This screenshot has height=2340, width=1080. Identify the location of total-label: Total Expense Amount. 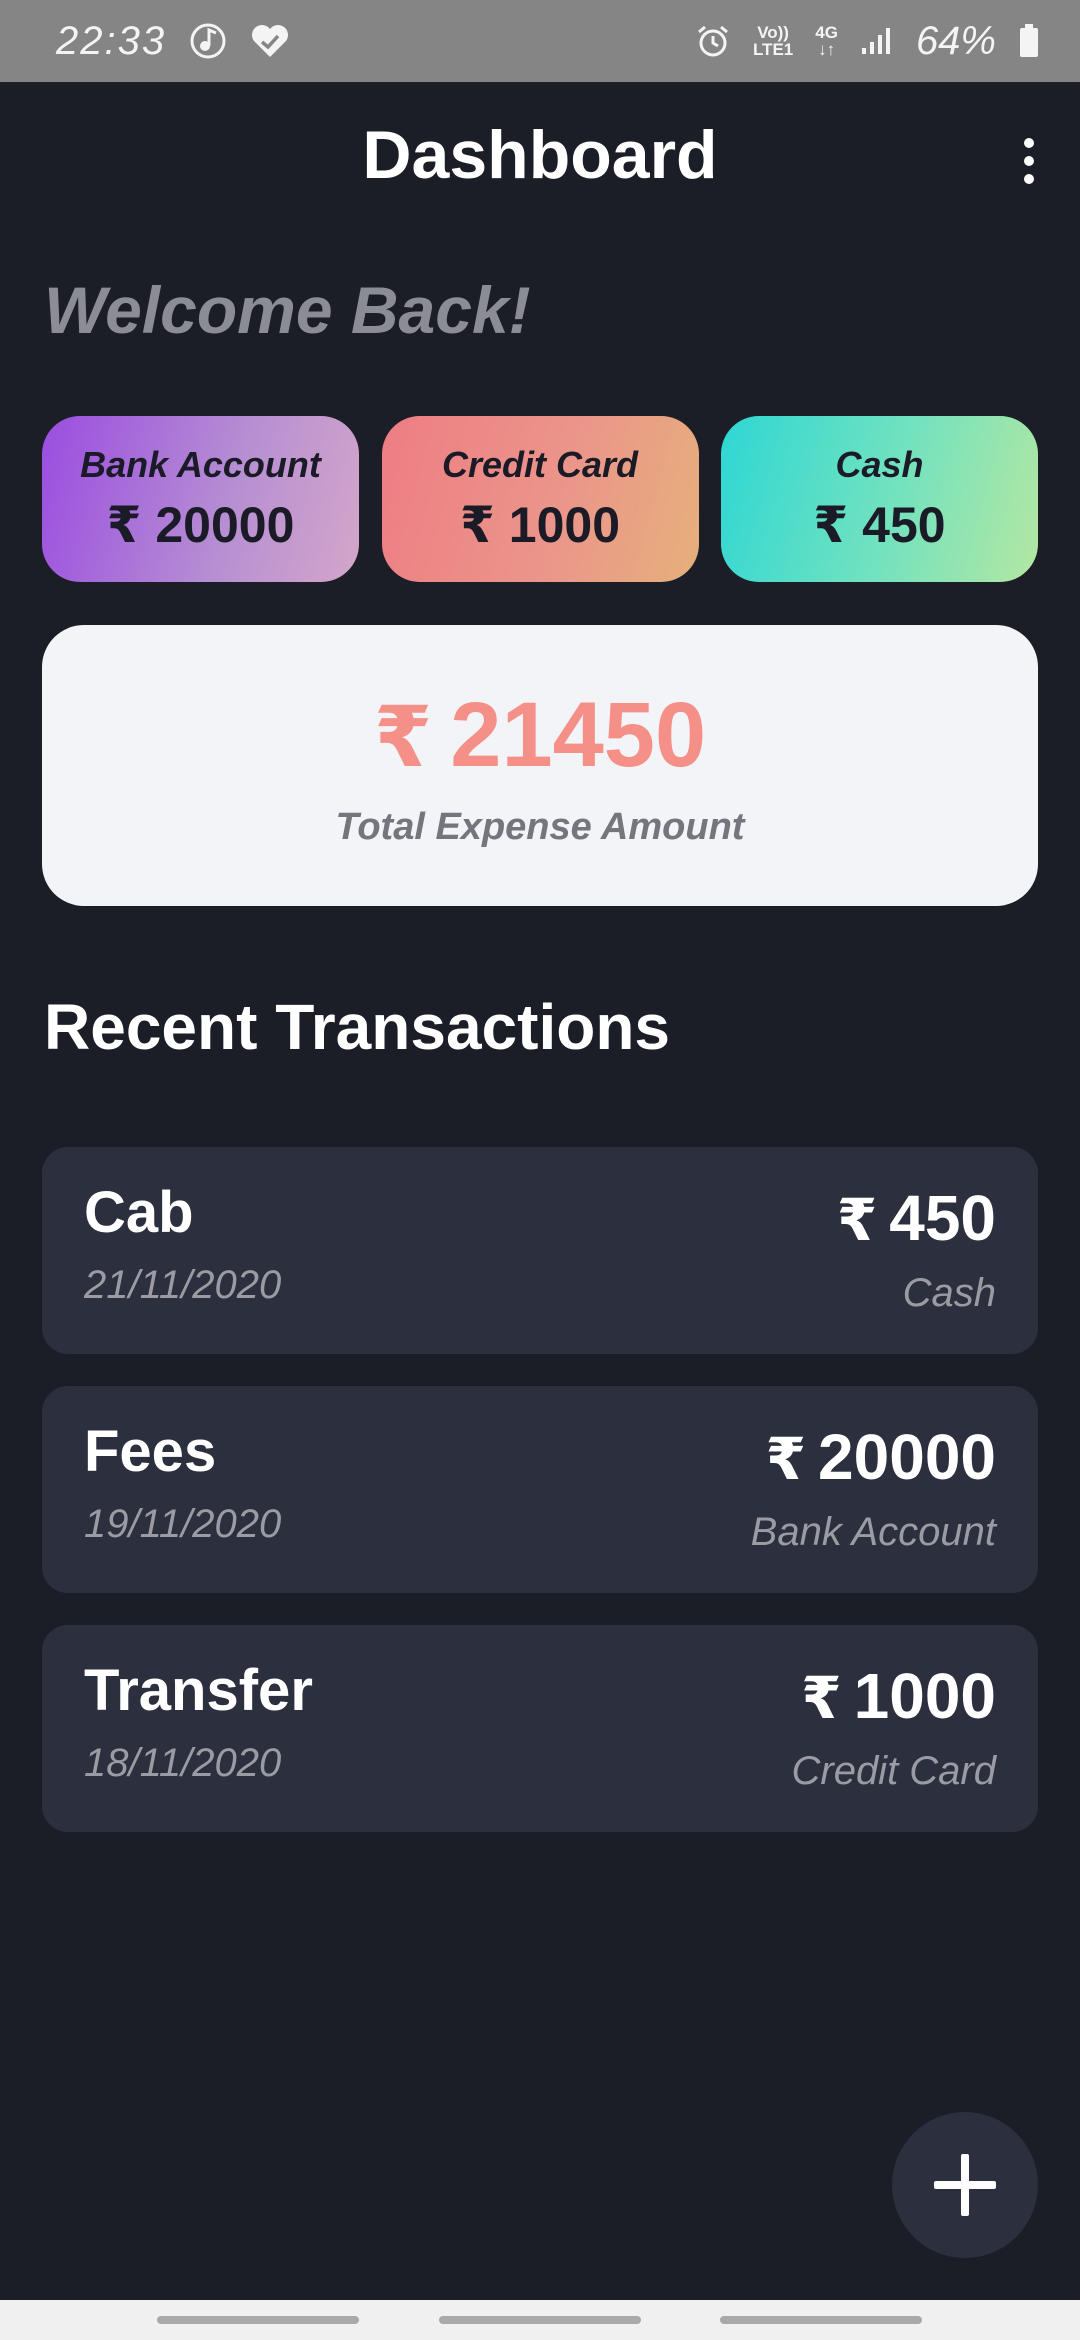
(540, 826).